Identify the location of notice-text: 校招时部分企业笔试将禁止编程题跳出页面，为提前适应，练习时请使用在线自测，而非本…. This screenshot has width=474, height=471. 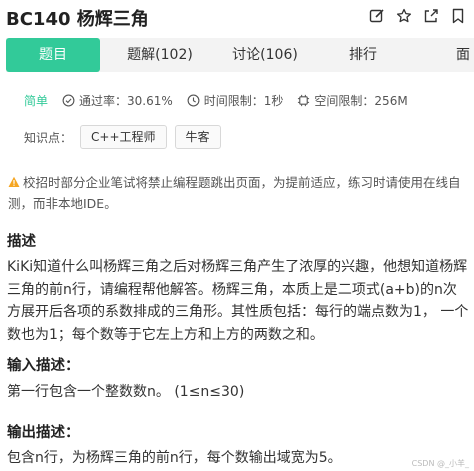
(234, 193).